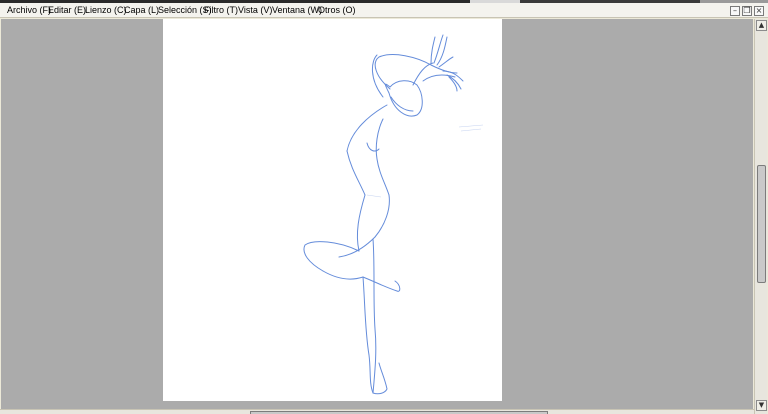 This screenshot has width=768, height=414. Describe the element at coordinates (67, 10) in the screenshot. I see `menu-editar: Editar (E)` at that location.